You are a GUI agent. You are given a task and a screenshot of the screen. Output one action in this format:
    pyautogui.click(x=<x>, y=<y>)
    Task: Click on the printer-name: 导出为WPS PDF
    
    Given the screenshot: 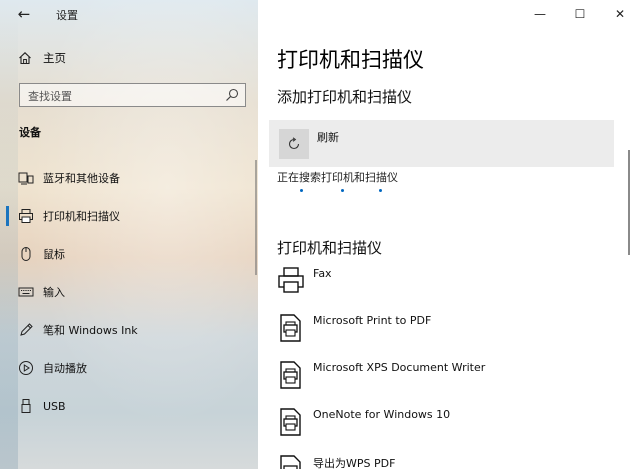 What is the action you would take?
    pyautogui.click(x=354, y=463)
    